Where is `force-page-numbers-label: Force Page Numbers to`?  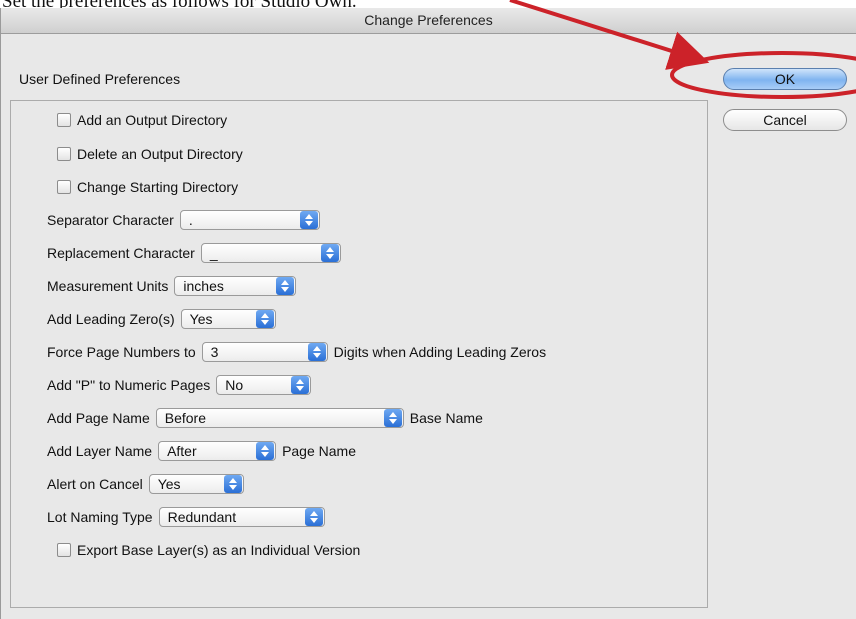
force-page-numbers-label: Force Page Numbers to is located at coordinates (121, 352).